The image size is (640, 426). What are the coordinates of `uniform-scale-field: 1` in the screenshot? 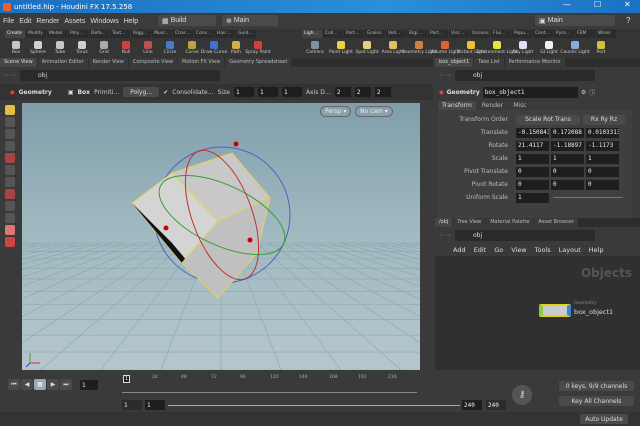 It's located at (532, 197).